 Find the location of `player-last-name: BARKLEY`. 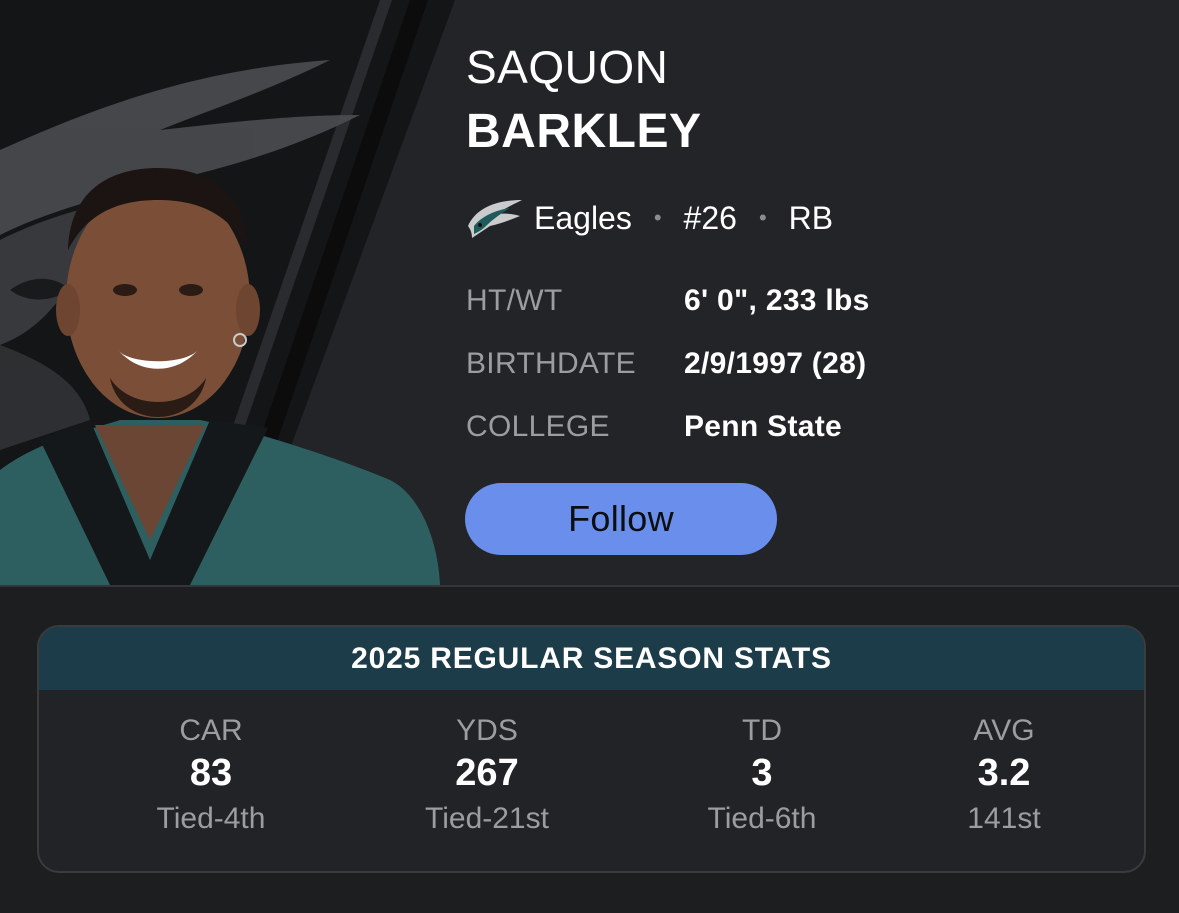

player-last-name: BARKLEY is located at coordinates (584, 131).